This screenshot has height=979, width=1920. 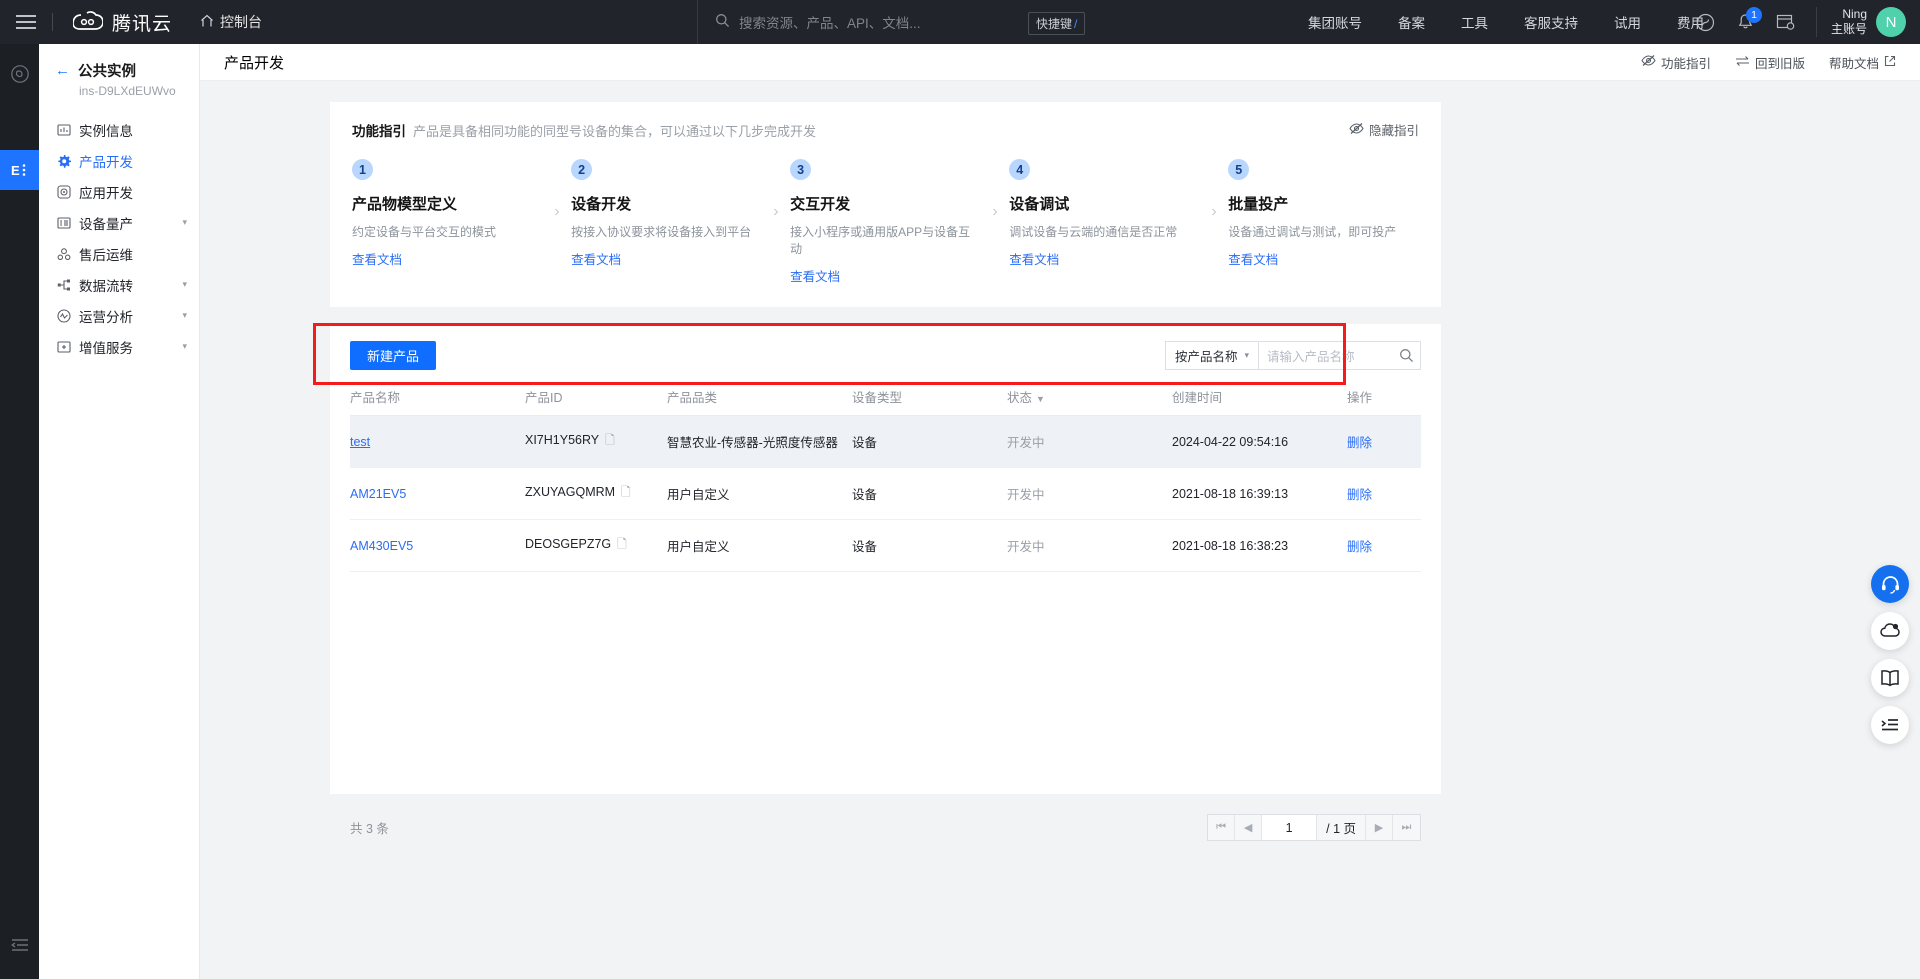 What do you see at coordinates (1890, 654) in the screenshot?
I see `floating-action-buttons` at bounding box center [1890, 654].